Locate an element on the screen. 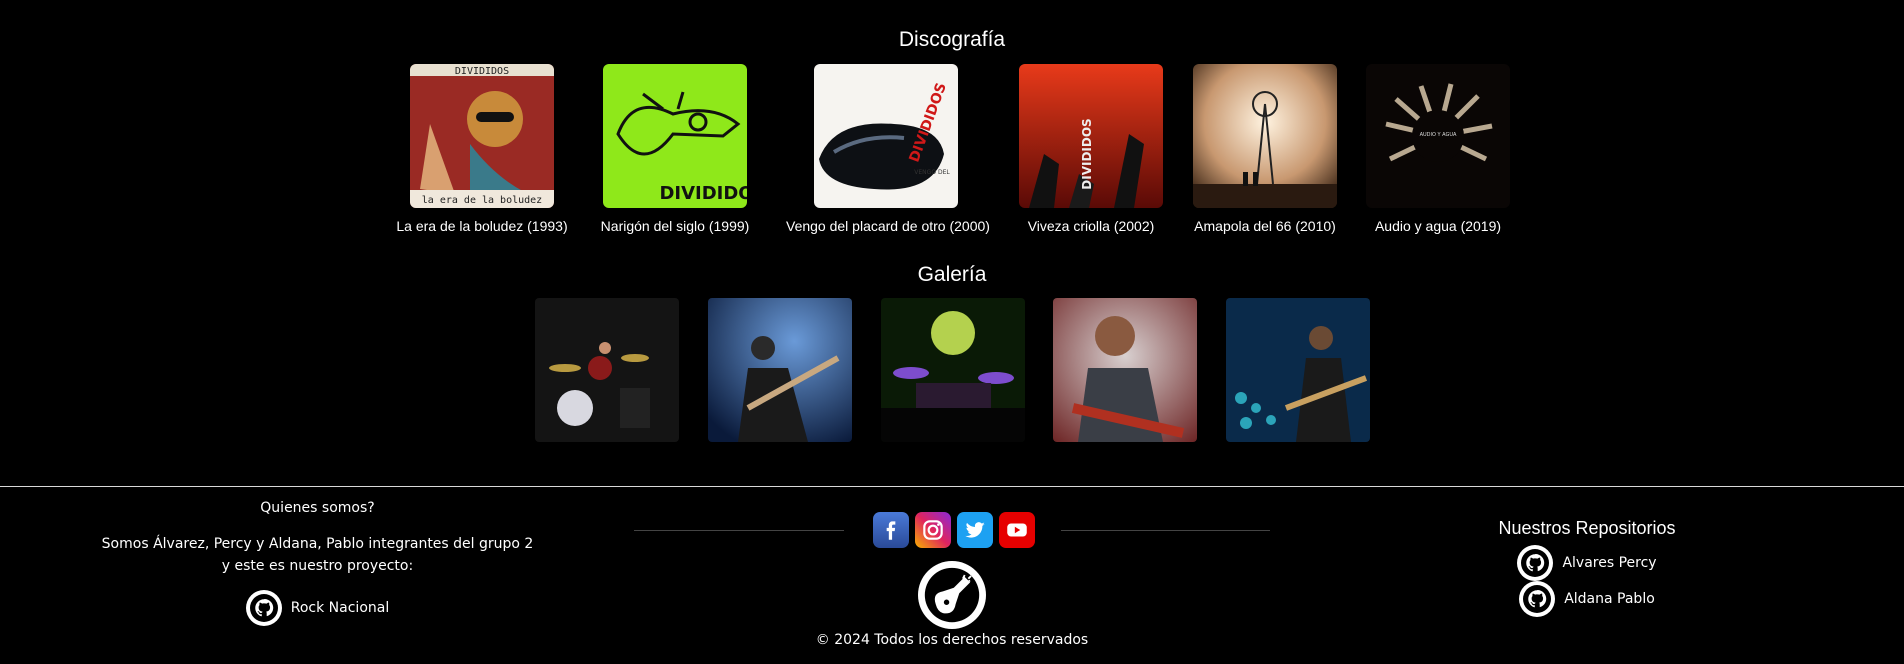  repo-link-label: Alvares Percy is located at coordinates (1609, 562).